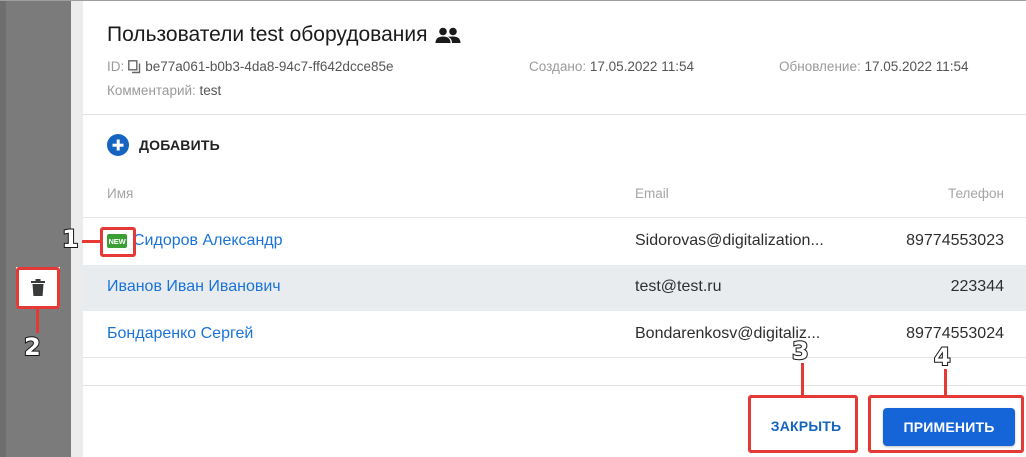  Describe the element at coordinates (151, 90) in the screenshot. I see `comment-label: Комментарий:` at that location.